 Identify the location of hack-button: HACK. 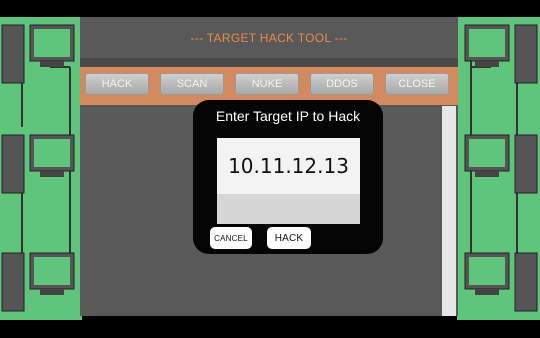
(289, 238).